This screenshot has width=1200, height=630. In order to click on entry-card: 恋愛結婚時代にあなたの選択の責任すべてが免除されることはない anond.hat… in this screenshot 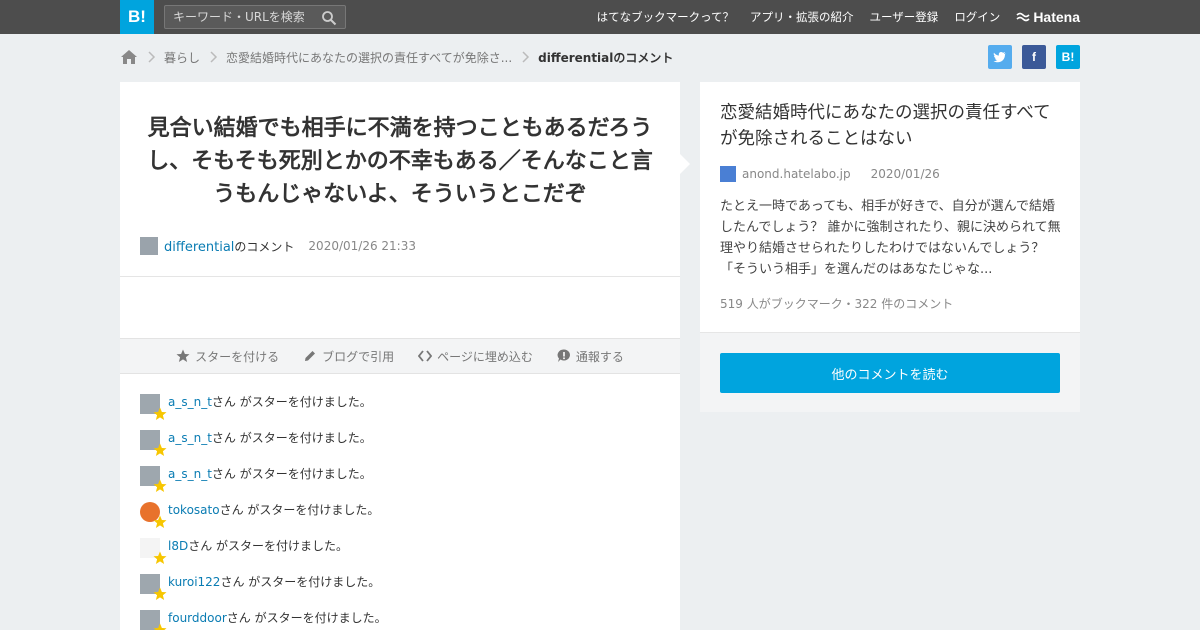, I will do `click(890, 207)`.